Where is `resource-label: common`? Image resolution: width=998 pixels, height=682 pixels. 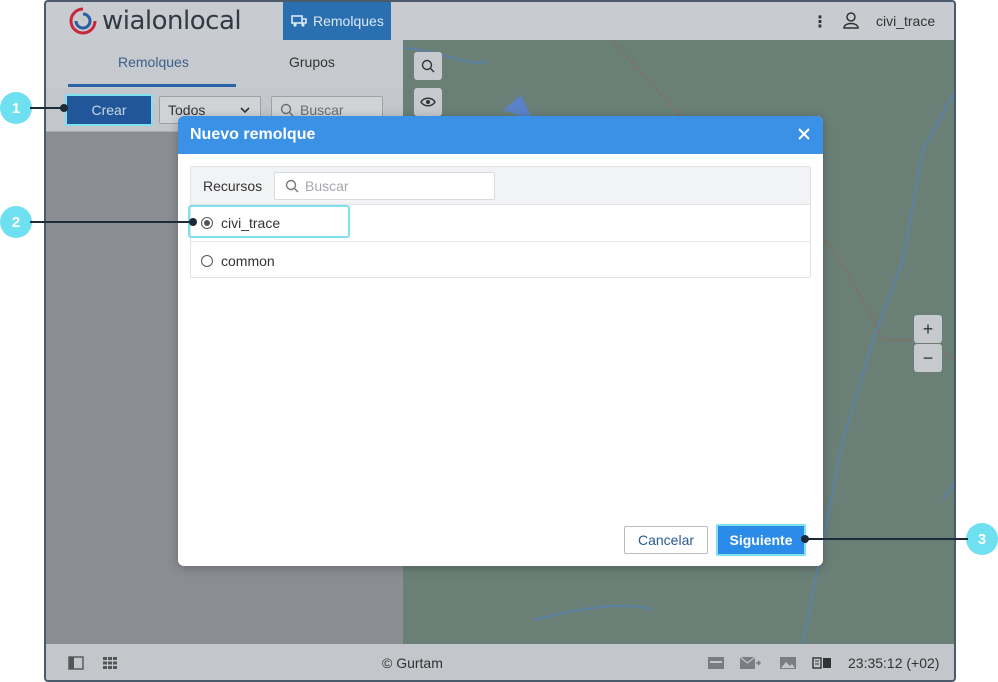
resource-label: common is located at coordinates (248, 260).